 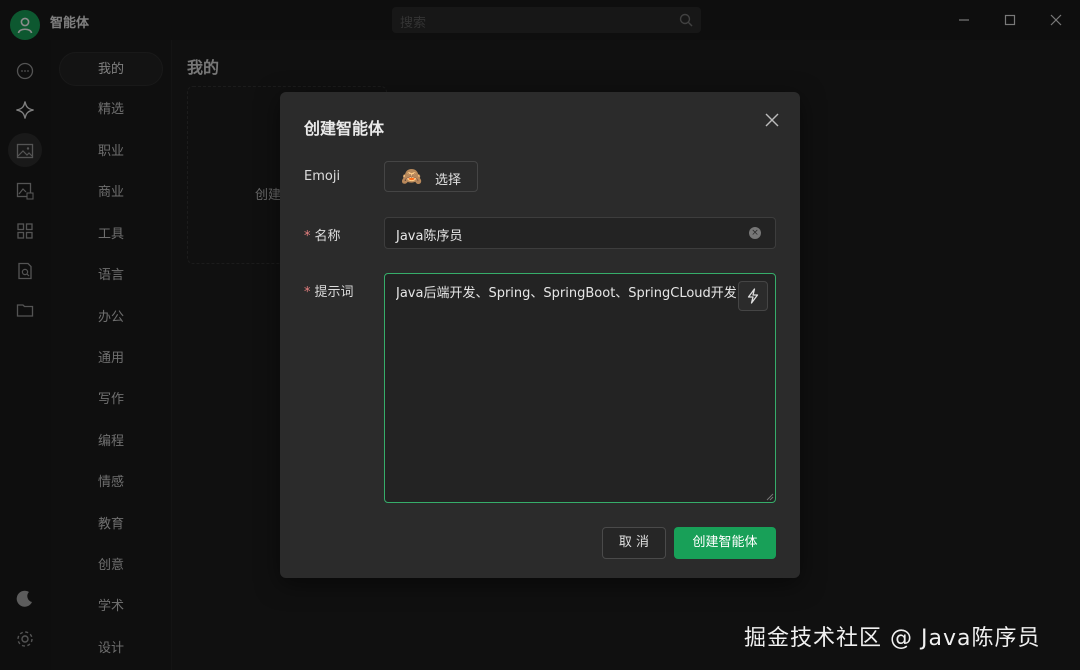 I want to click on resize-grip-icon, so click(x=770, y=497).